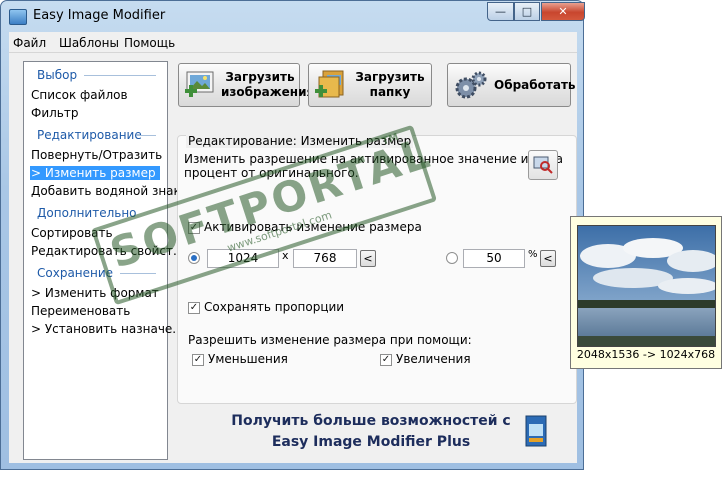 The height and width of the screenshot is (478, 728). What do you see at coordinates (260, 77) in the screenshot?
I see `load-images-label-1: Загрузить` at bounding box center [260, 77].